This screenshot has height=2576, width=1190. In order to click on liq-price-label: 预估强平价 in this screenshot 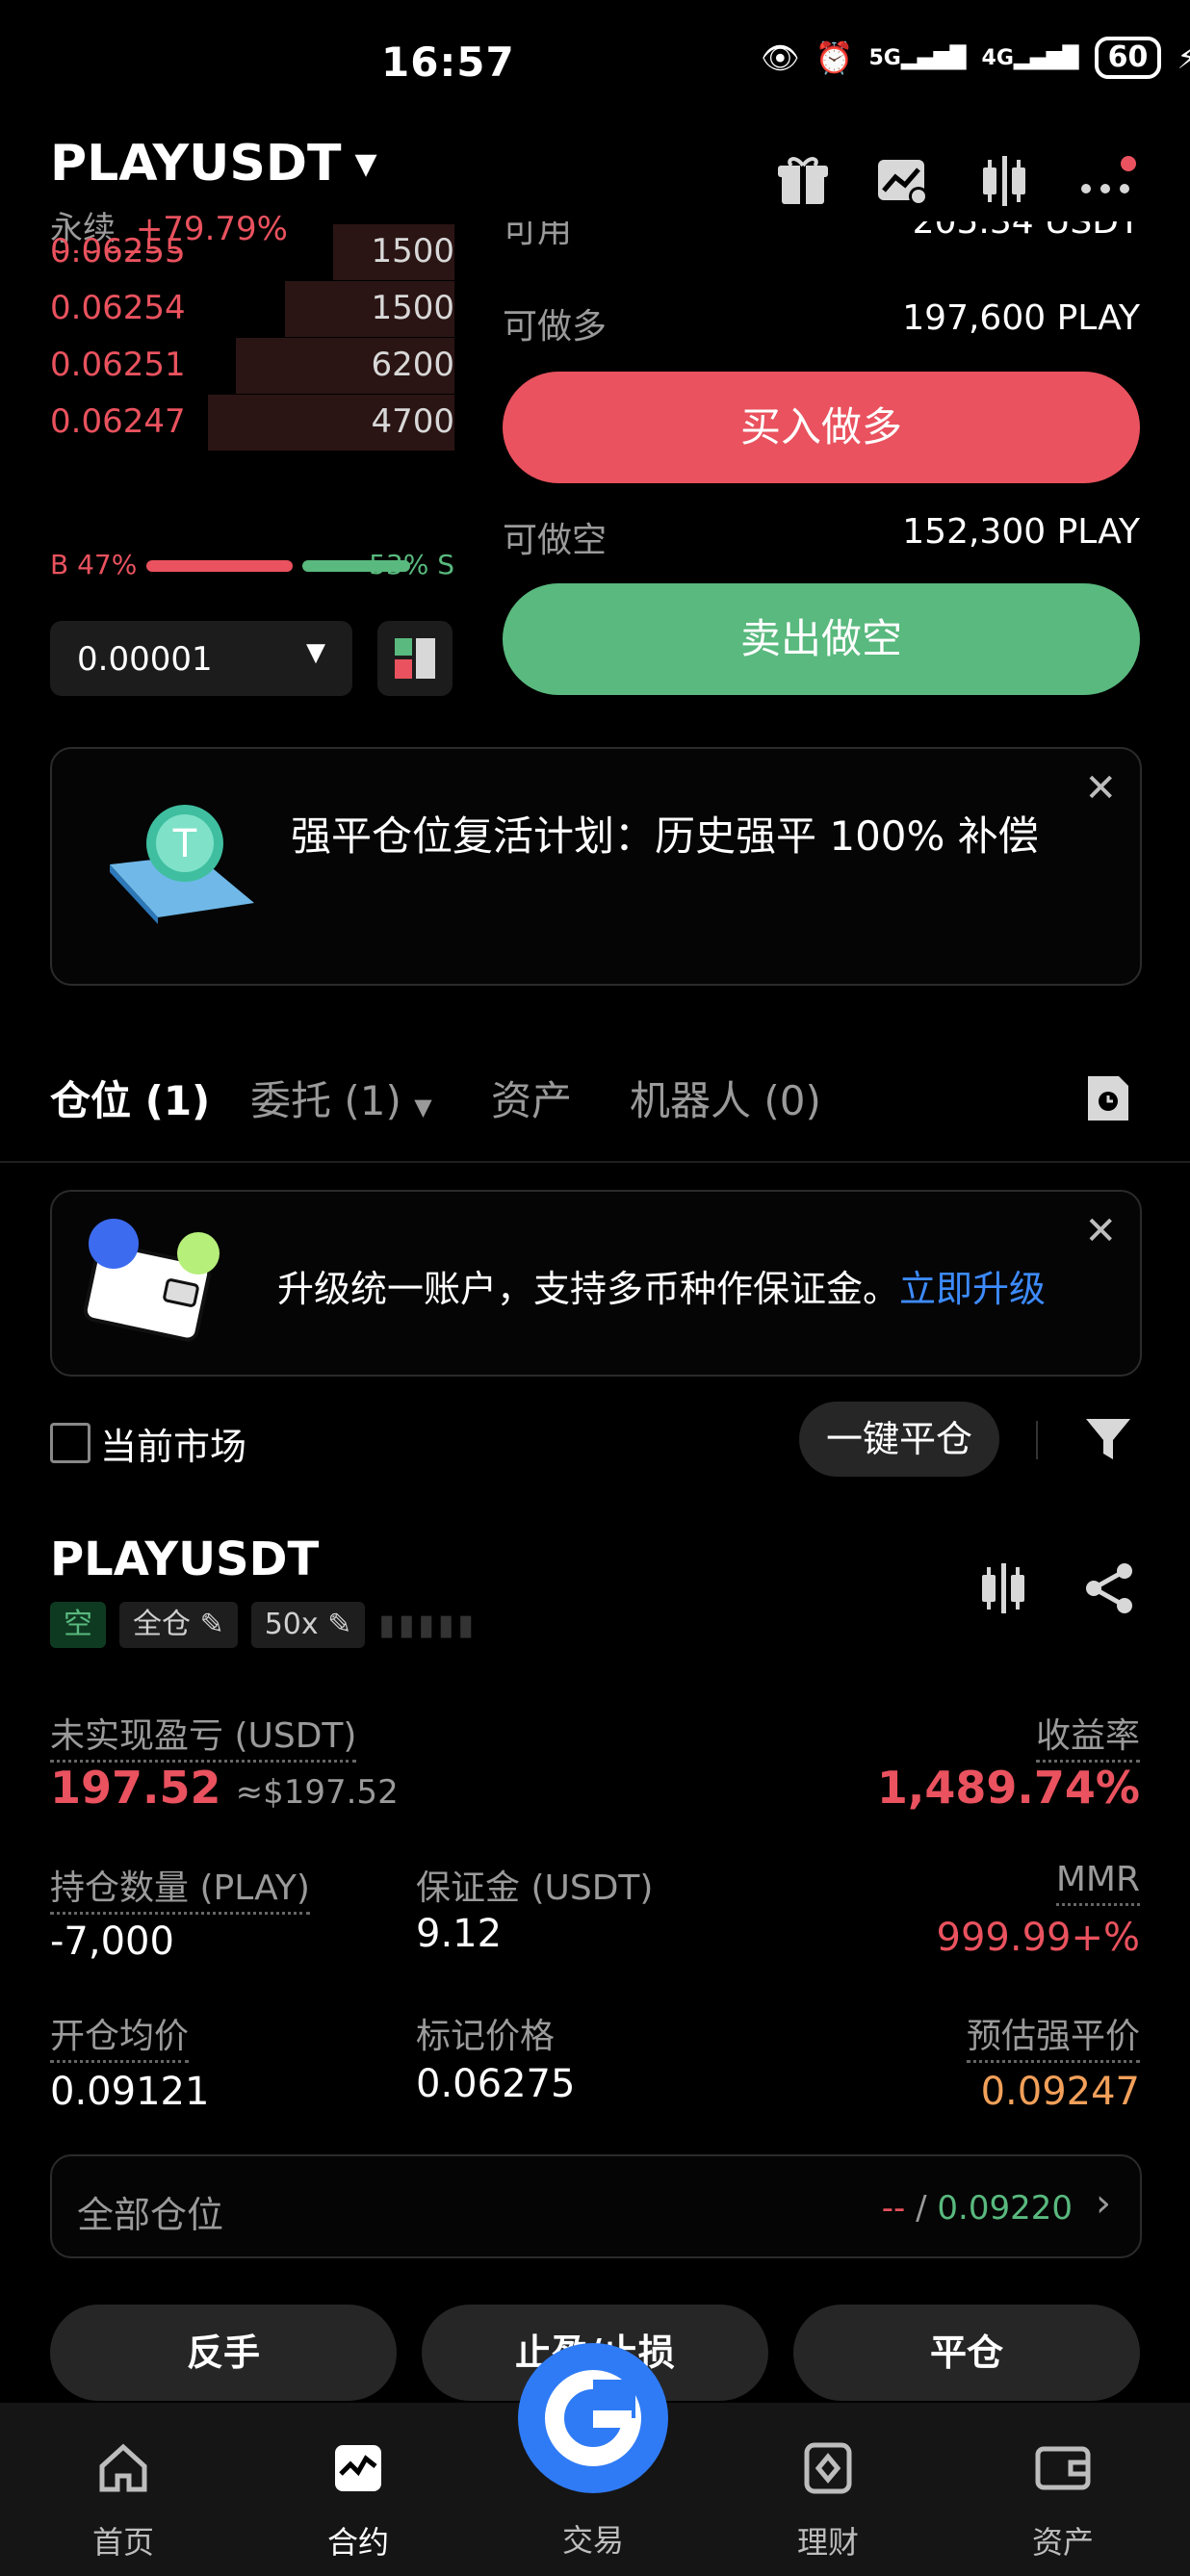, I will do `click(1053, 2040)`.